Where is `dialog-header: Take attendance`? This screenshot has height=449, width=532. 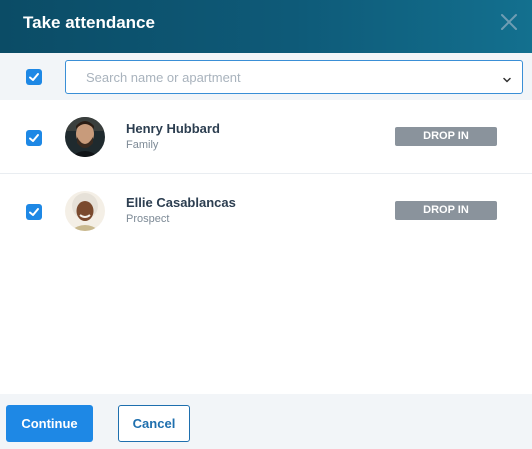
dialog-header: Take attendance is located at coordinates (266, 26).